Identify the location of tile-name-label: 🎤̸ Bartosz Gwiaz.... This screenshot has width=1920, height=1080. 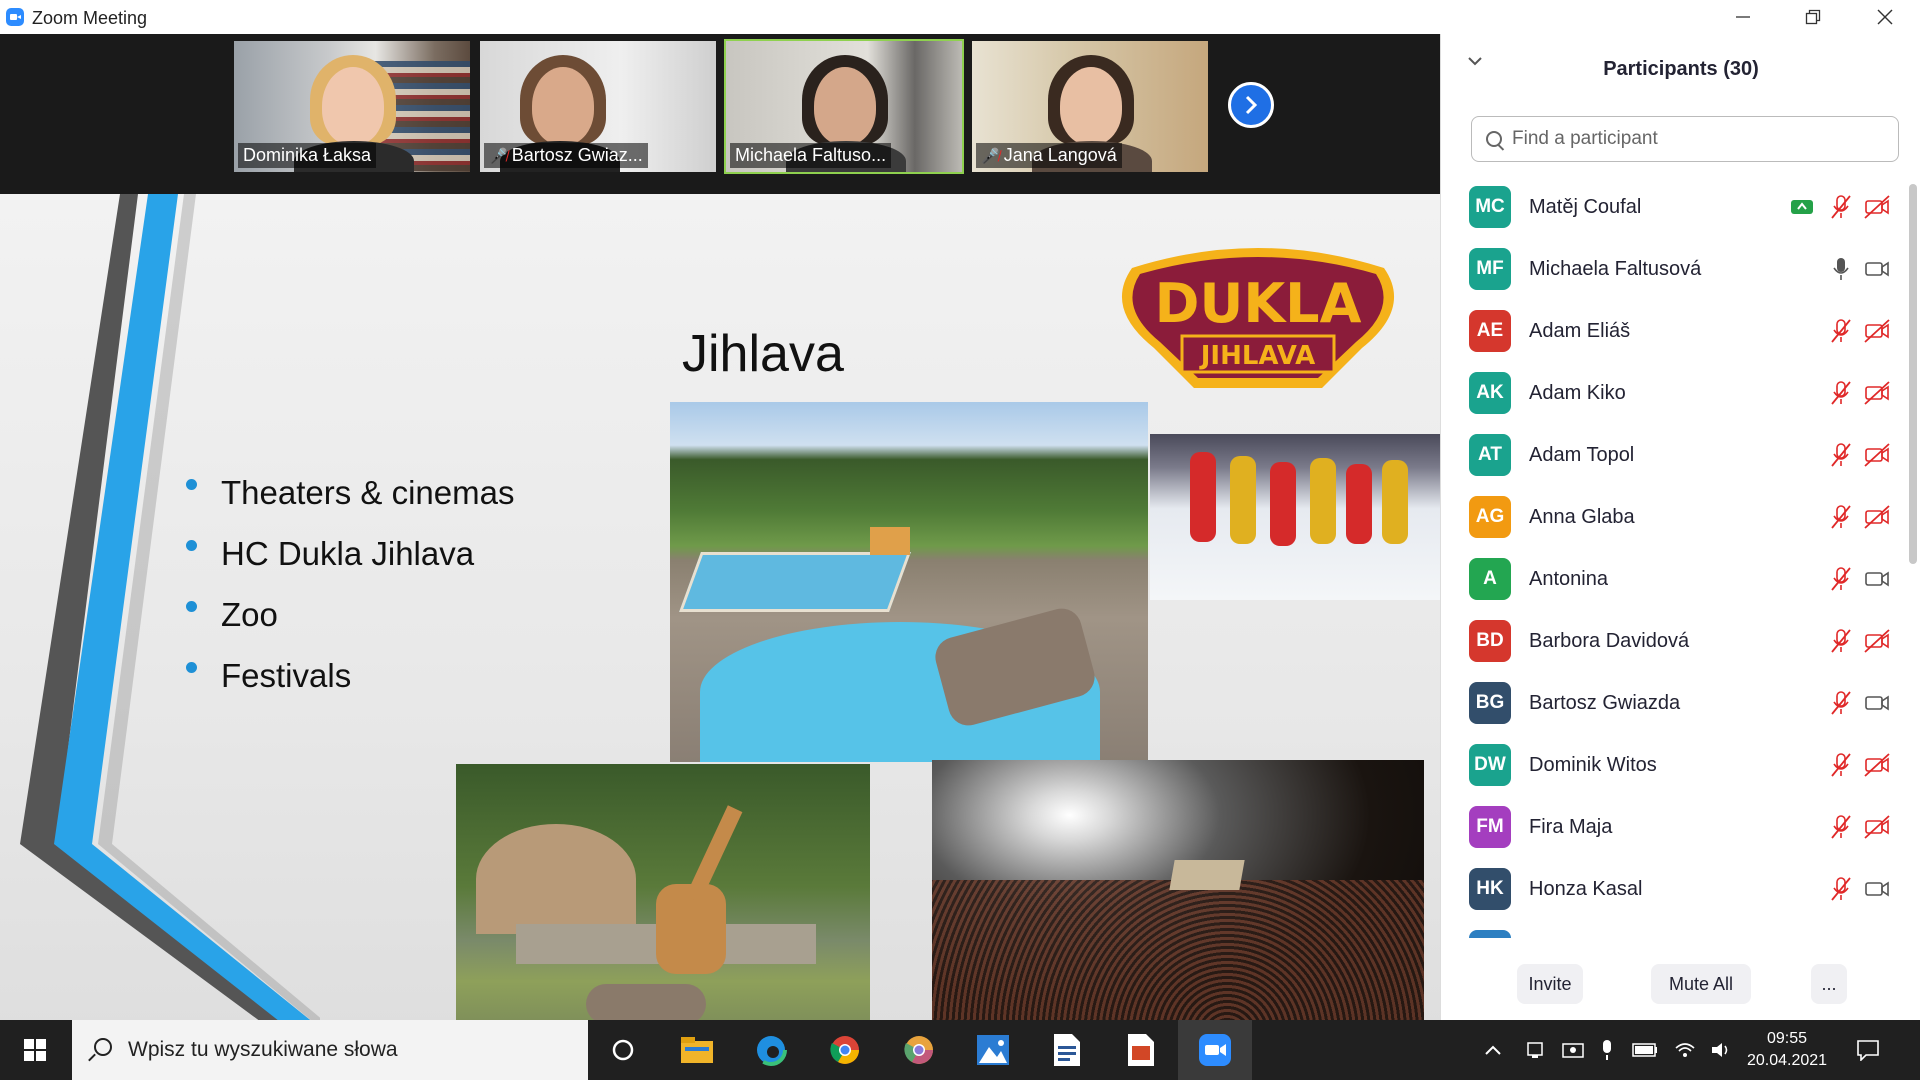
(566, 155).